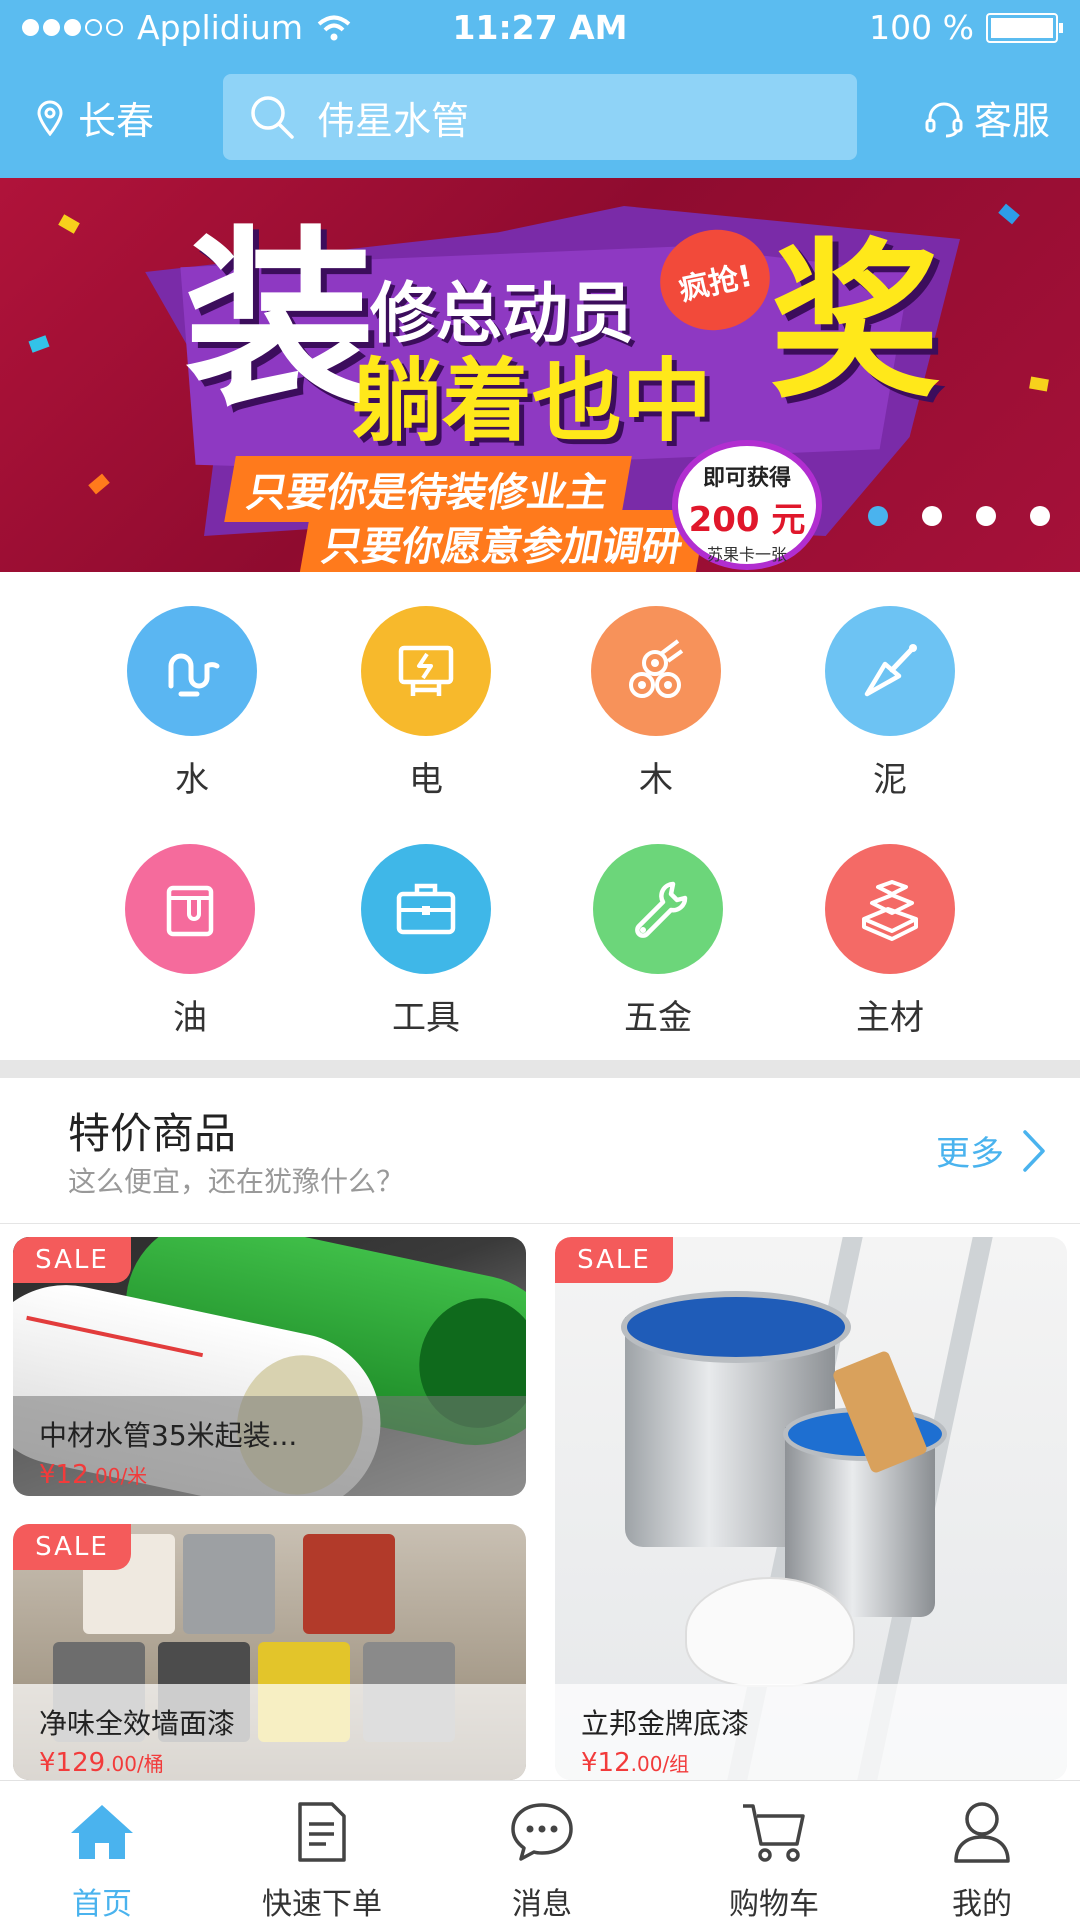 The image size is (1080, 1923). What do you see at coordinates (192, 780) in the screenshot?
I see `category-label: 水` at bounding box center [192, 780].